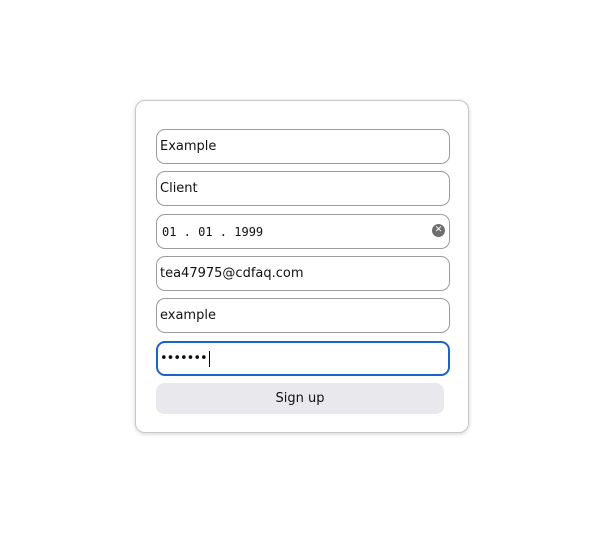 The height and width of the screenshot is (549, 608). I want to click on birth-date-value: 01 . 01 . 1999, so click(213, 231).